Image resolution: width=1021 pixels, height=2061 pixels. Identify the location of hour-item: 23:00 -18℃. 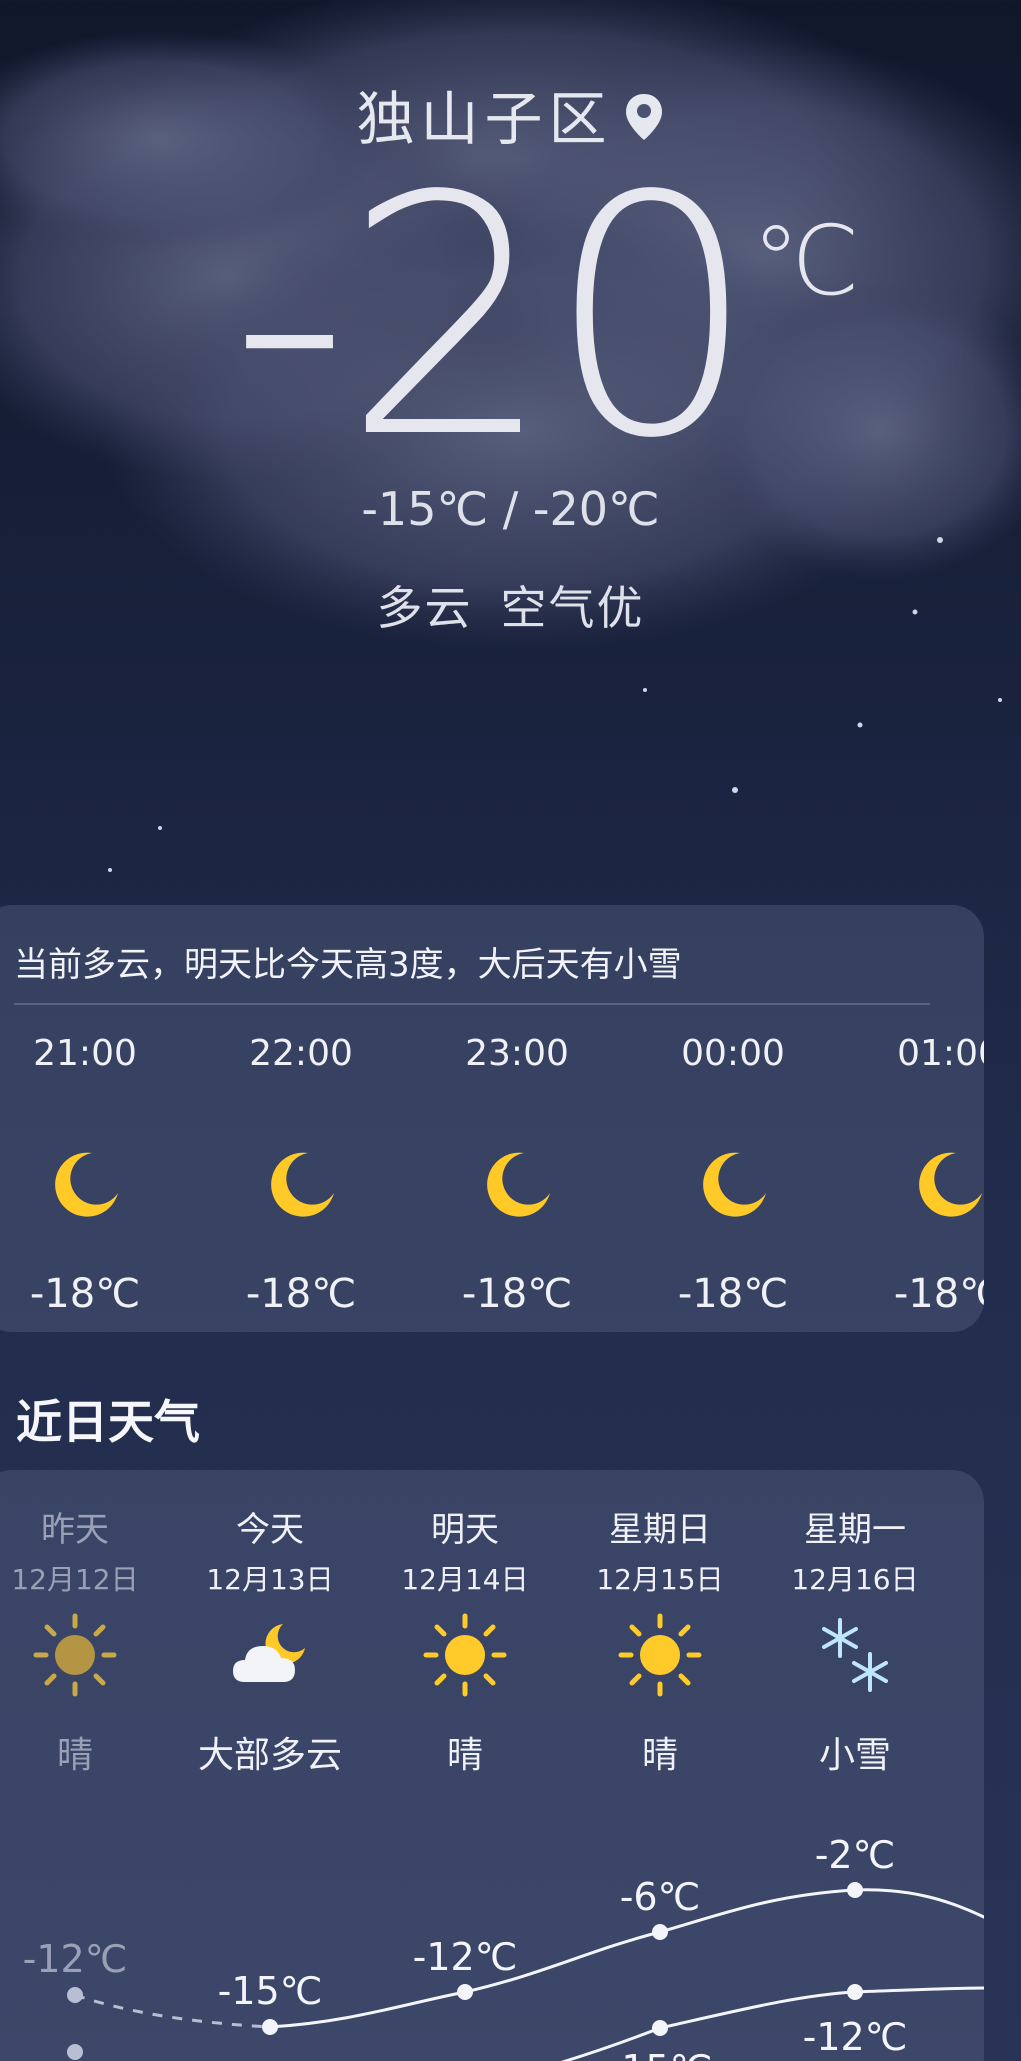
(517, 1175).